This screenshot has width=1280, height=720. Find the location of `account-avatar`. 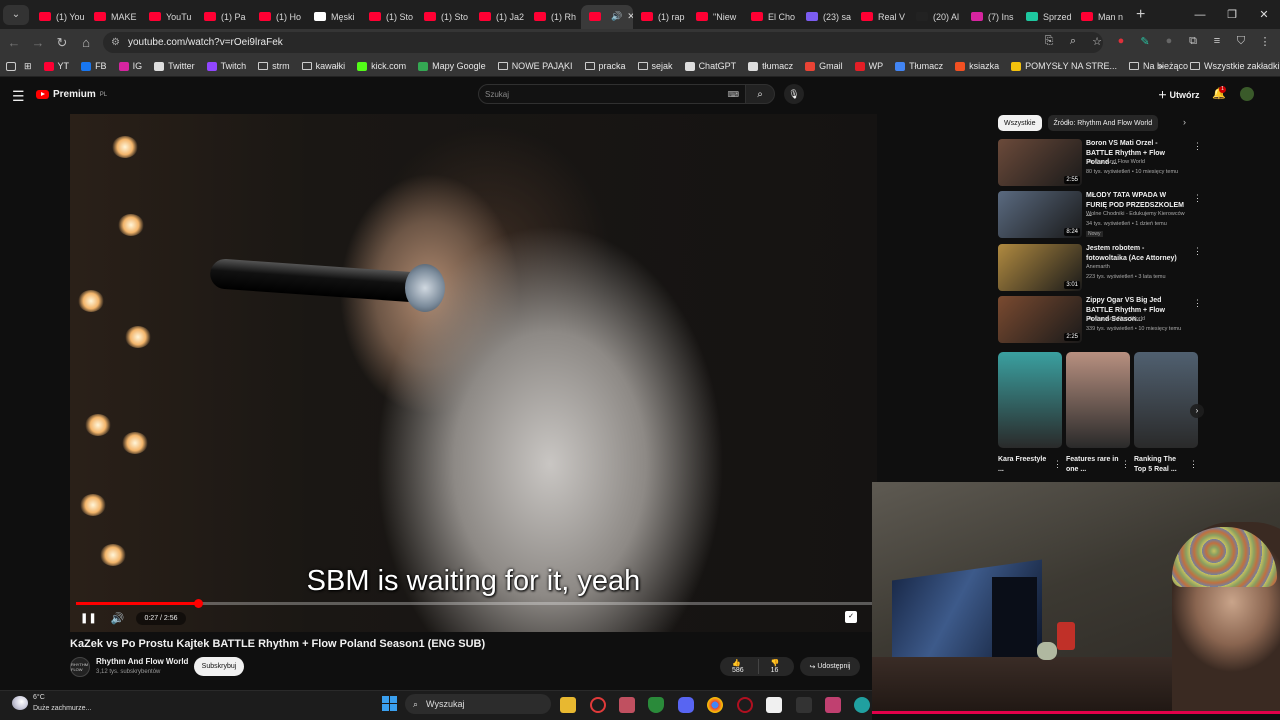

account-avatar is located at coordinates (1247, 94).